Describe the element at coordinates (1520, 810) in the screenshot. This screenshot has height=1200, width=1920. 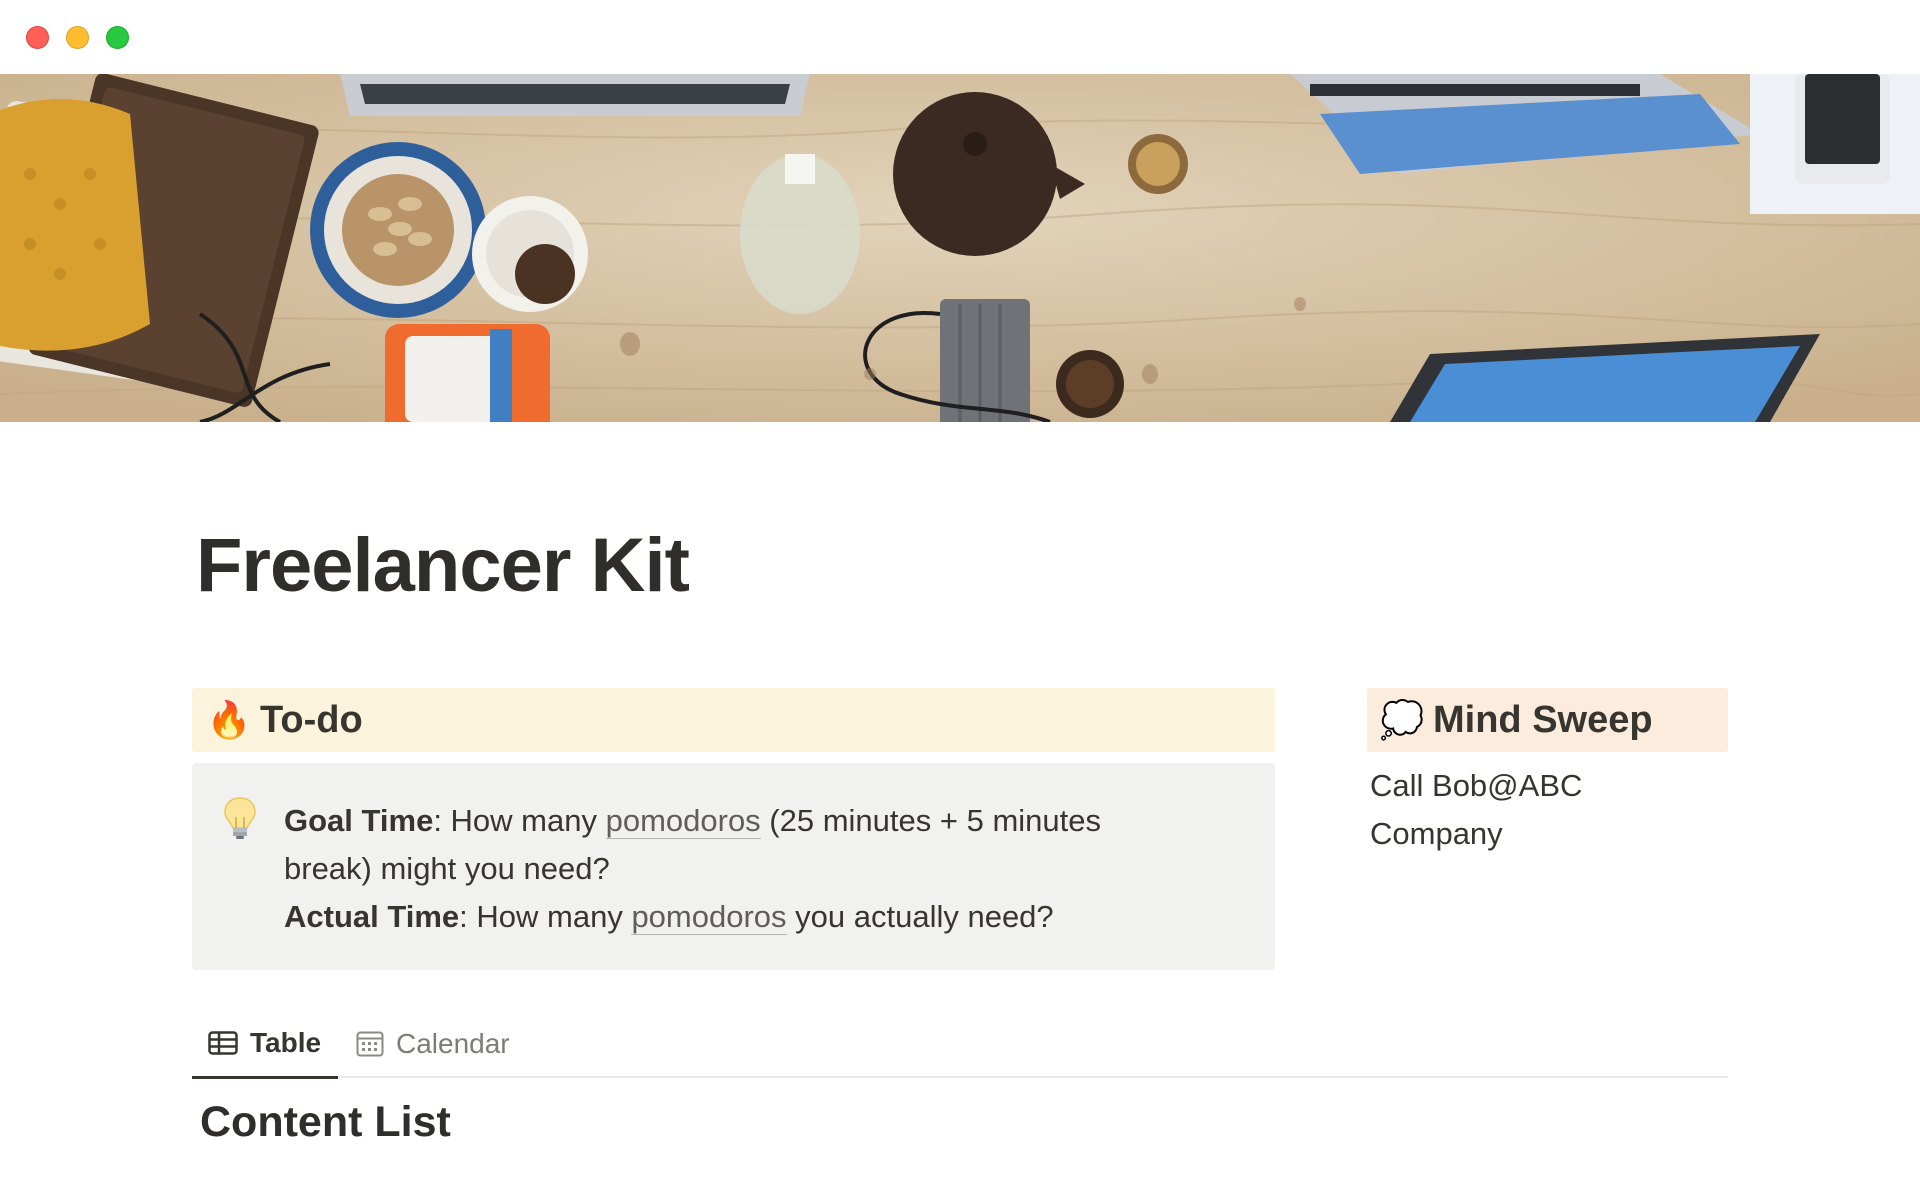
I see `mind-sweep-text: Call Bob@ABC Company` at that location.